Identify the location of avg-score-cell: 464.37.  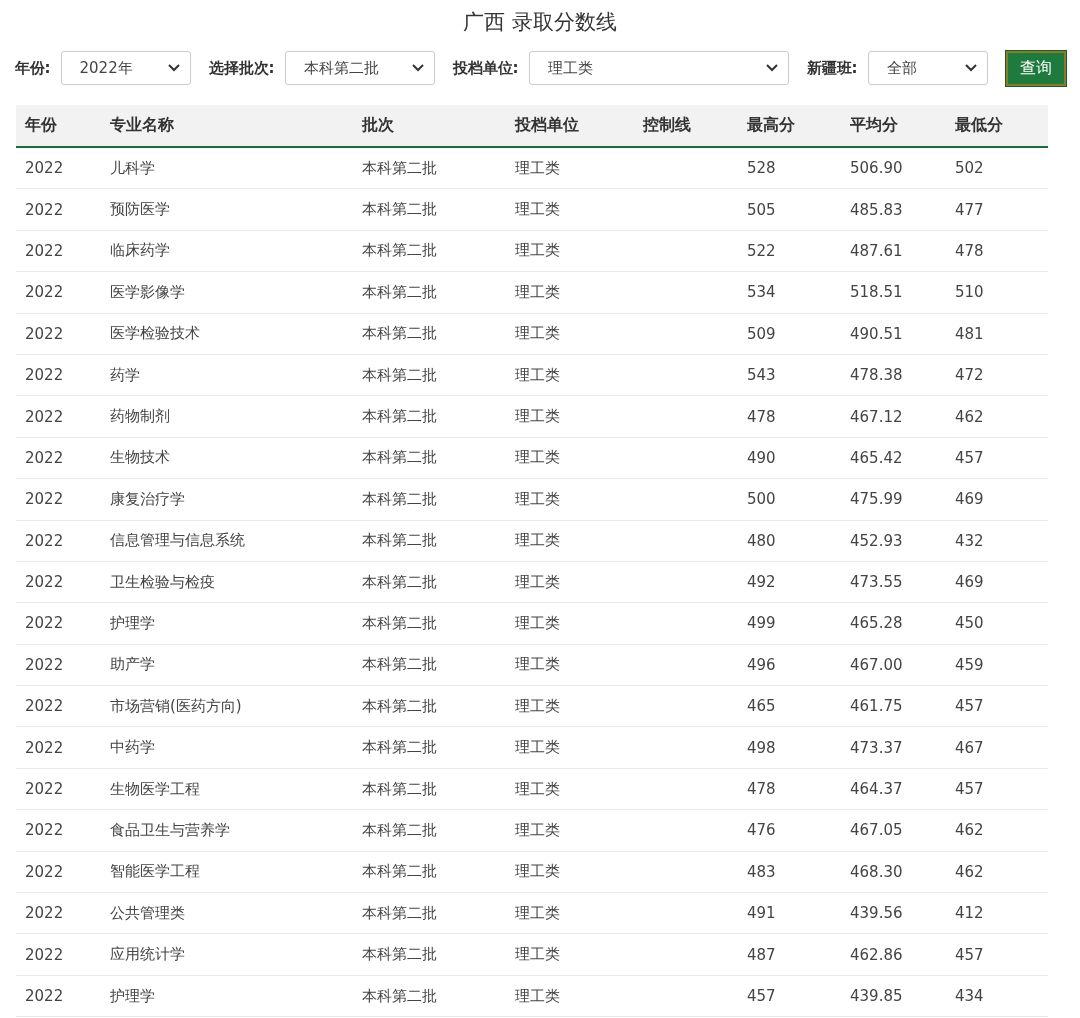
(893, 789).